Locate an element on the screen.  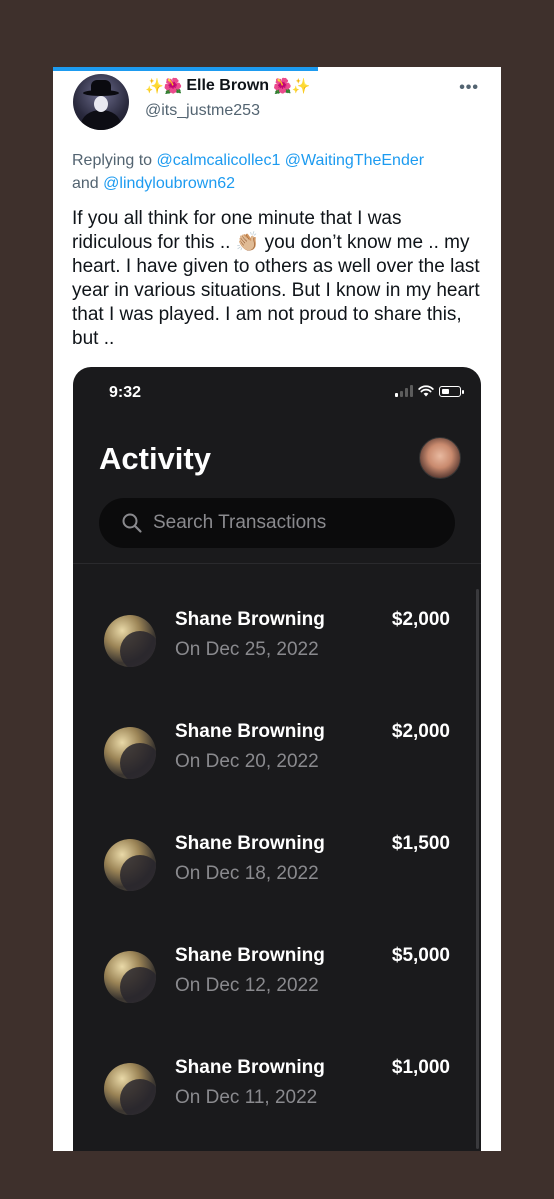
transaction-row: Shane Browning On Dec 18, 2022 $1,500 is located at coordinates (277, 881).